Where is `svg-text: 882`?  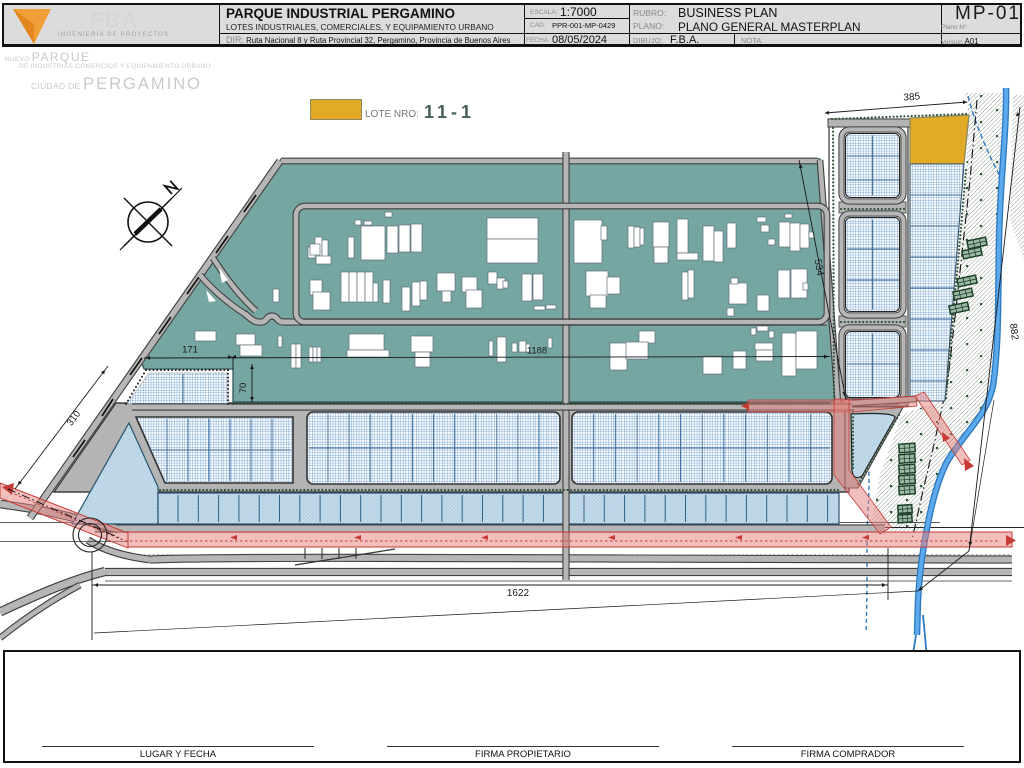 svg-text: 882 is located at coordinates (1013, 332).